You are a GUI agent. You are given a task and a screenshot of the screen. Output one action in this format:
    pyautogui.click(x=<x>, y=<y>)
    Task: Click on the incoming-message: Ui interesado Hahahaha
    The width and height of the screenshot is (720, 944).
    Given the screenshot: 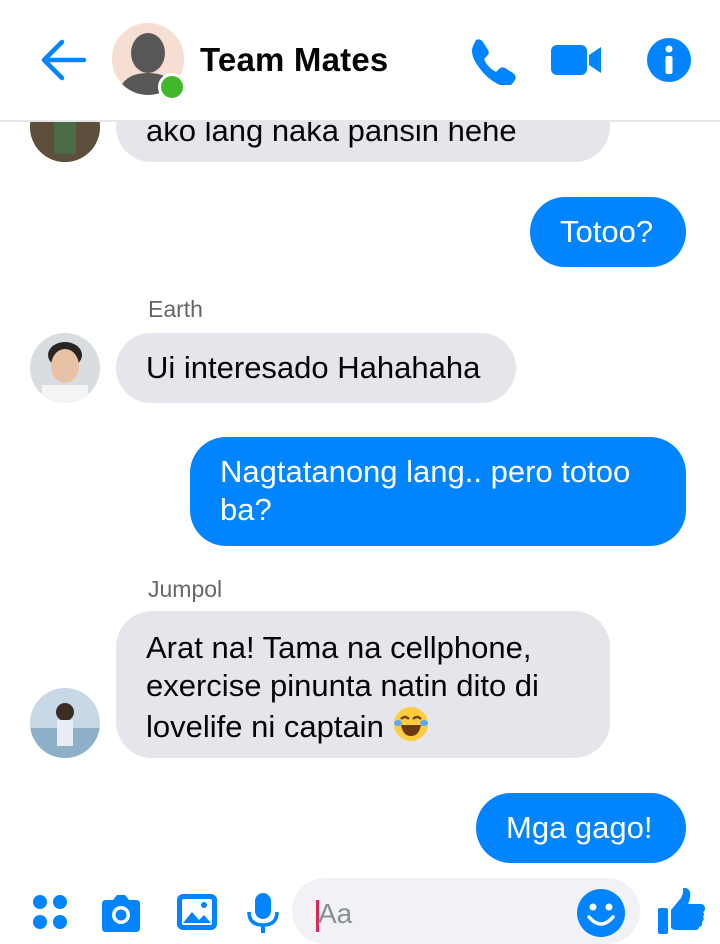 What is the action you would take?
    pyautogui.click(x=316, y=368)
    